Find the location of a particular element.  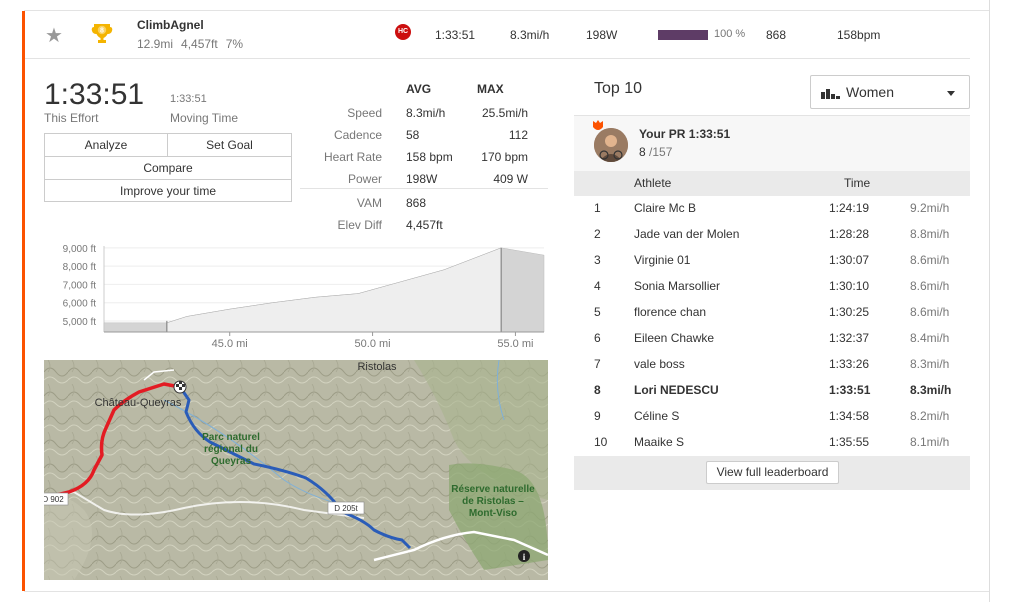

athlete-name: Lori NEDESCU is located at coordinates (676, 390).